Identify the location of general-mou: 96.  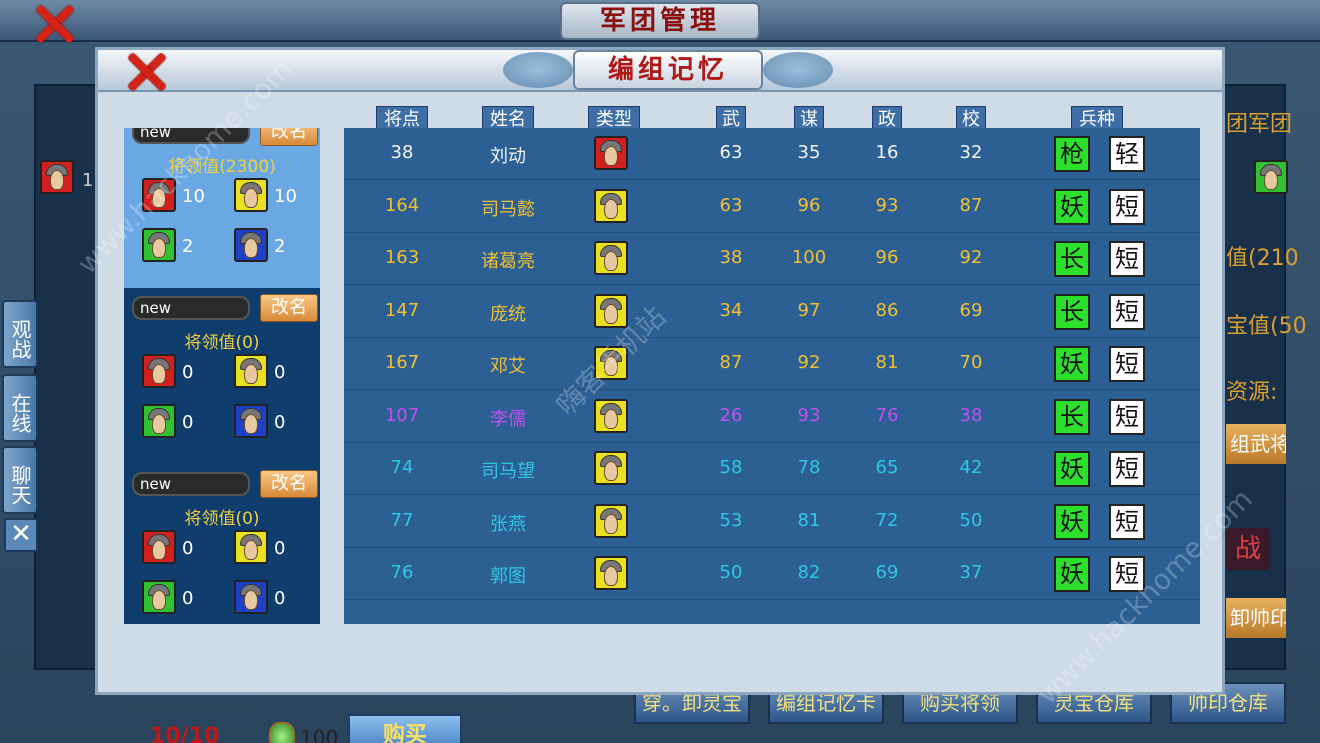
(809, 205).